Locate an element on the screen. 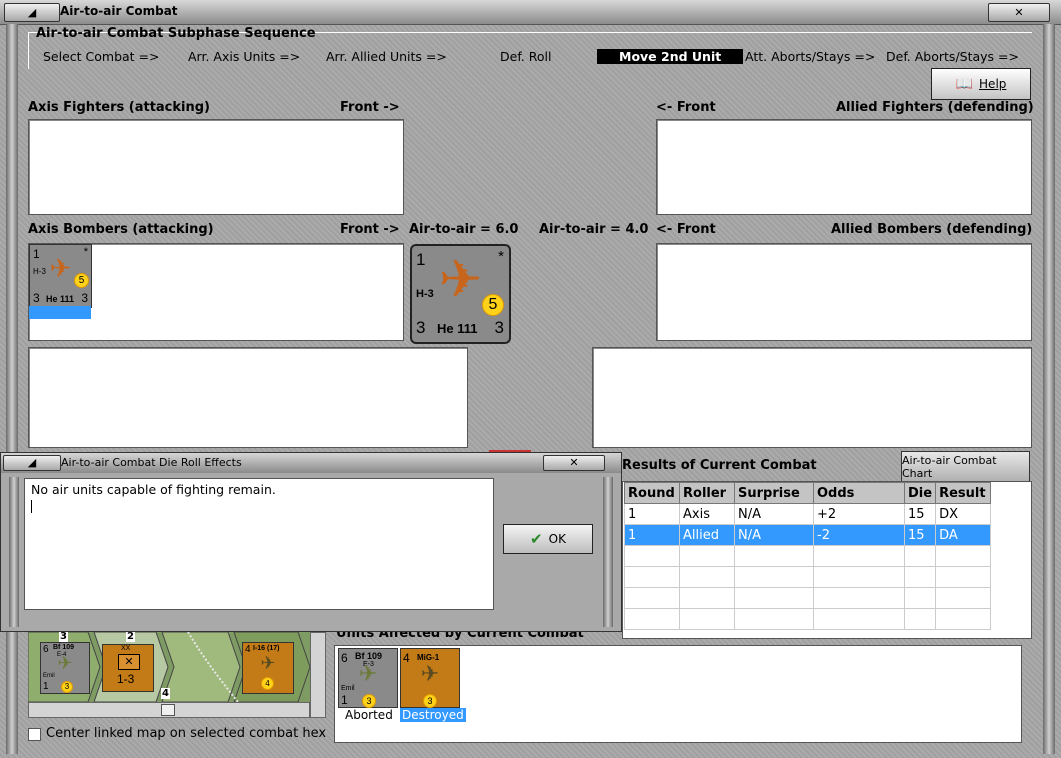 This screenshot has width=1061, height=758. counter-code: H-3 is located at coordinates (39, 271).